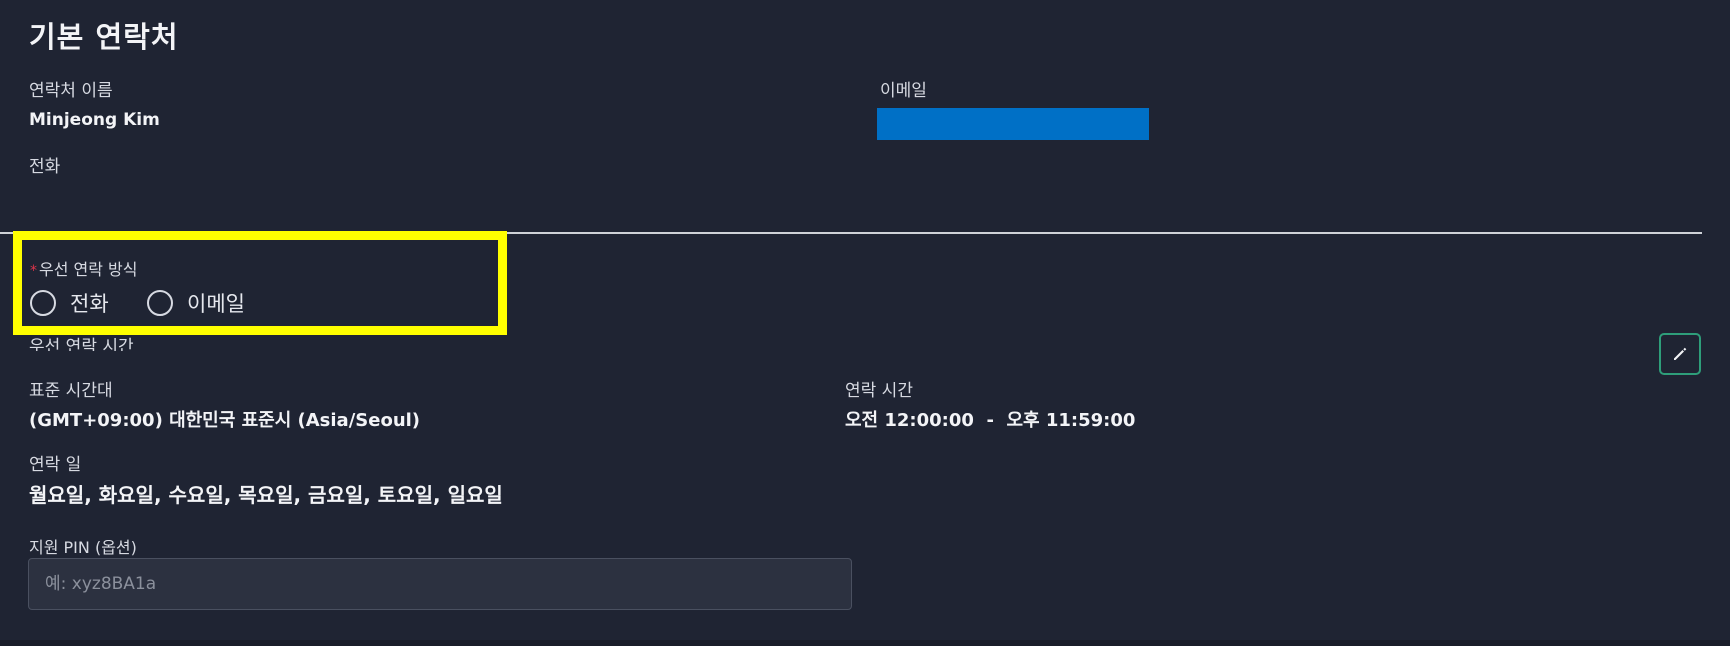  I want to click on support-pin-input, so click(440, 584).